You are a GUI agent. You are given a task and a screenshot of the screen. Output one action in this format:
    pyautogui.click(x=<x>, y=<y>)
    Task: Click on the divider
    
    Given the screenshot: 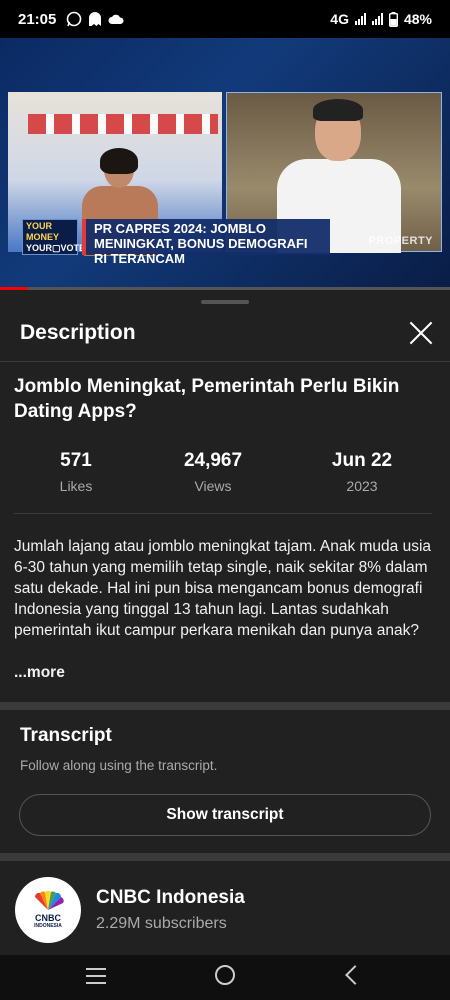 What is the action you would take?
    pyautogui.click(x=223, y=513)
    